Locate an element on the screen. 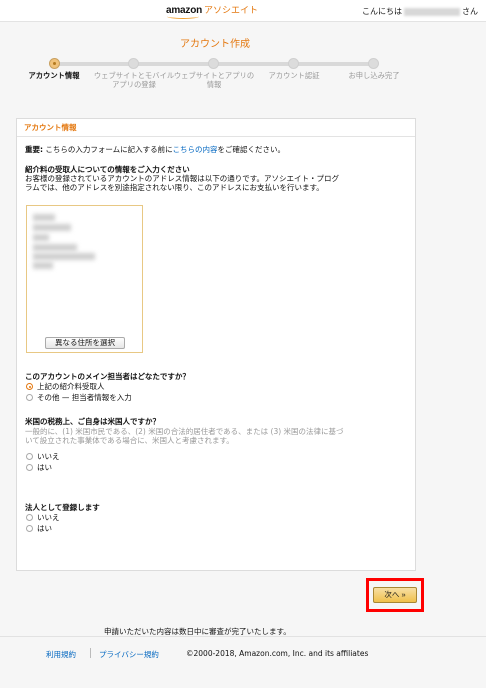 This screenshot has height=688, width=486. step-3-indicator is located at coordinates (213, 63).